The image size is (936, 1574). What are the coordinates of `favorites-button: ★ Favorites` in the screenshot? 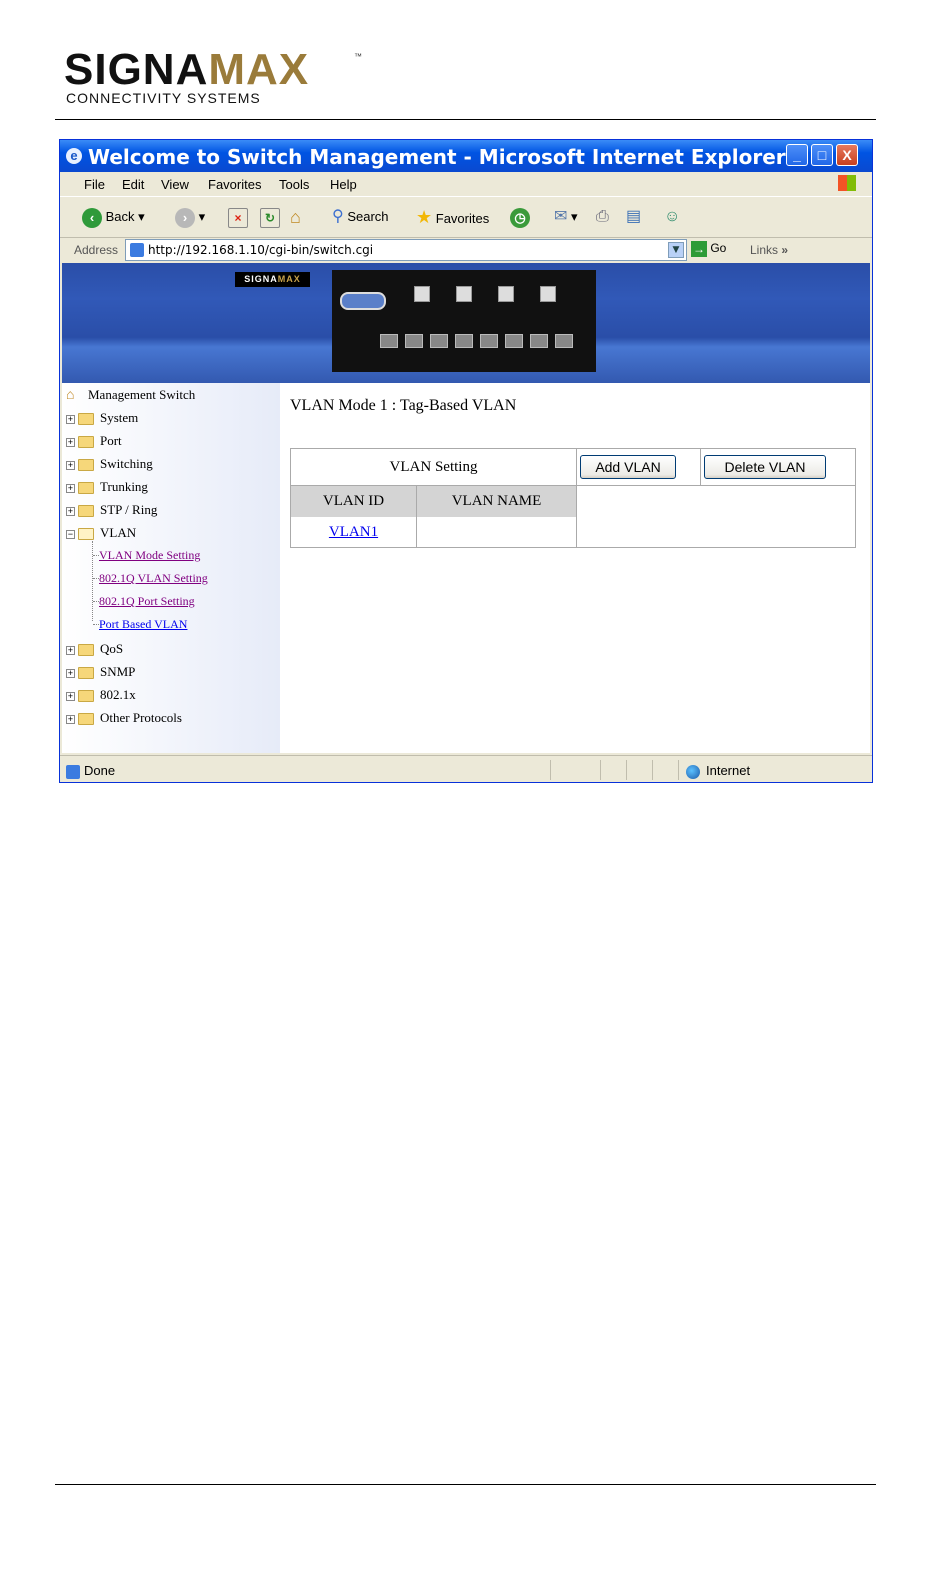 It's located at (452, 217).